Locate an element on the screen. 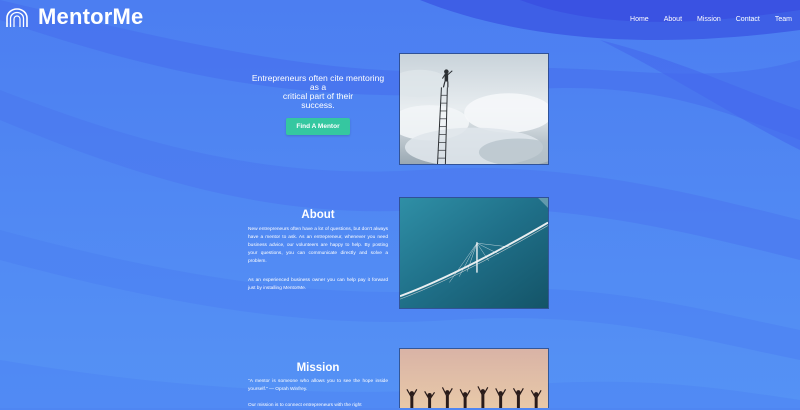  jumping-silhouettes-image is located at coordinates (474, 378).